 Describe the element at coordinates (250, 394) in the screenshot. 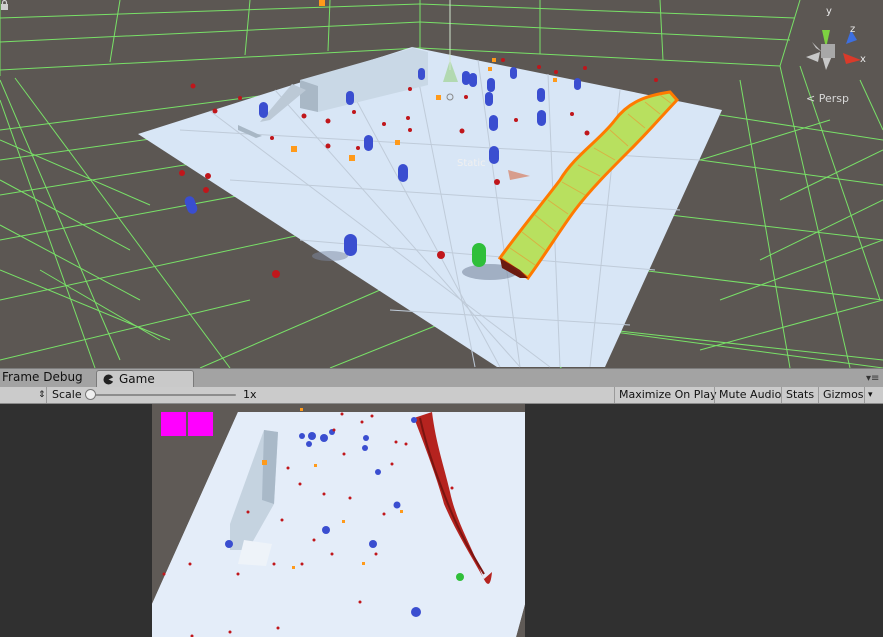

I see `scale-value: 1x` at that location.